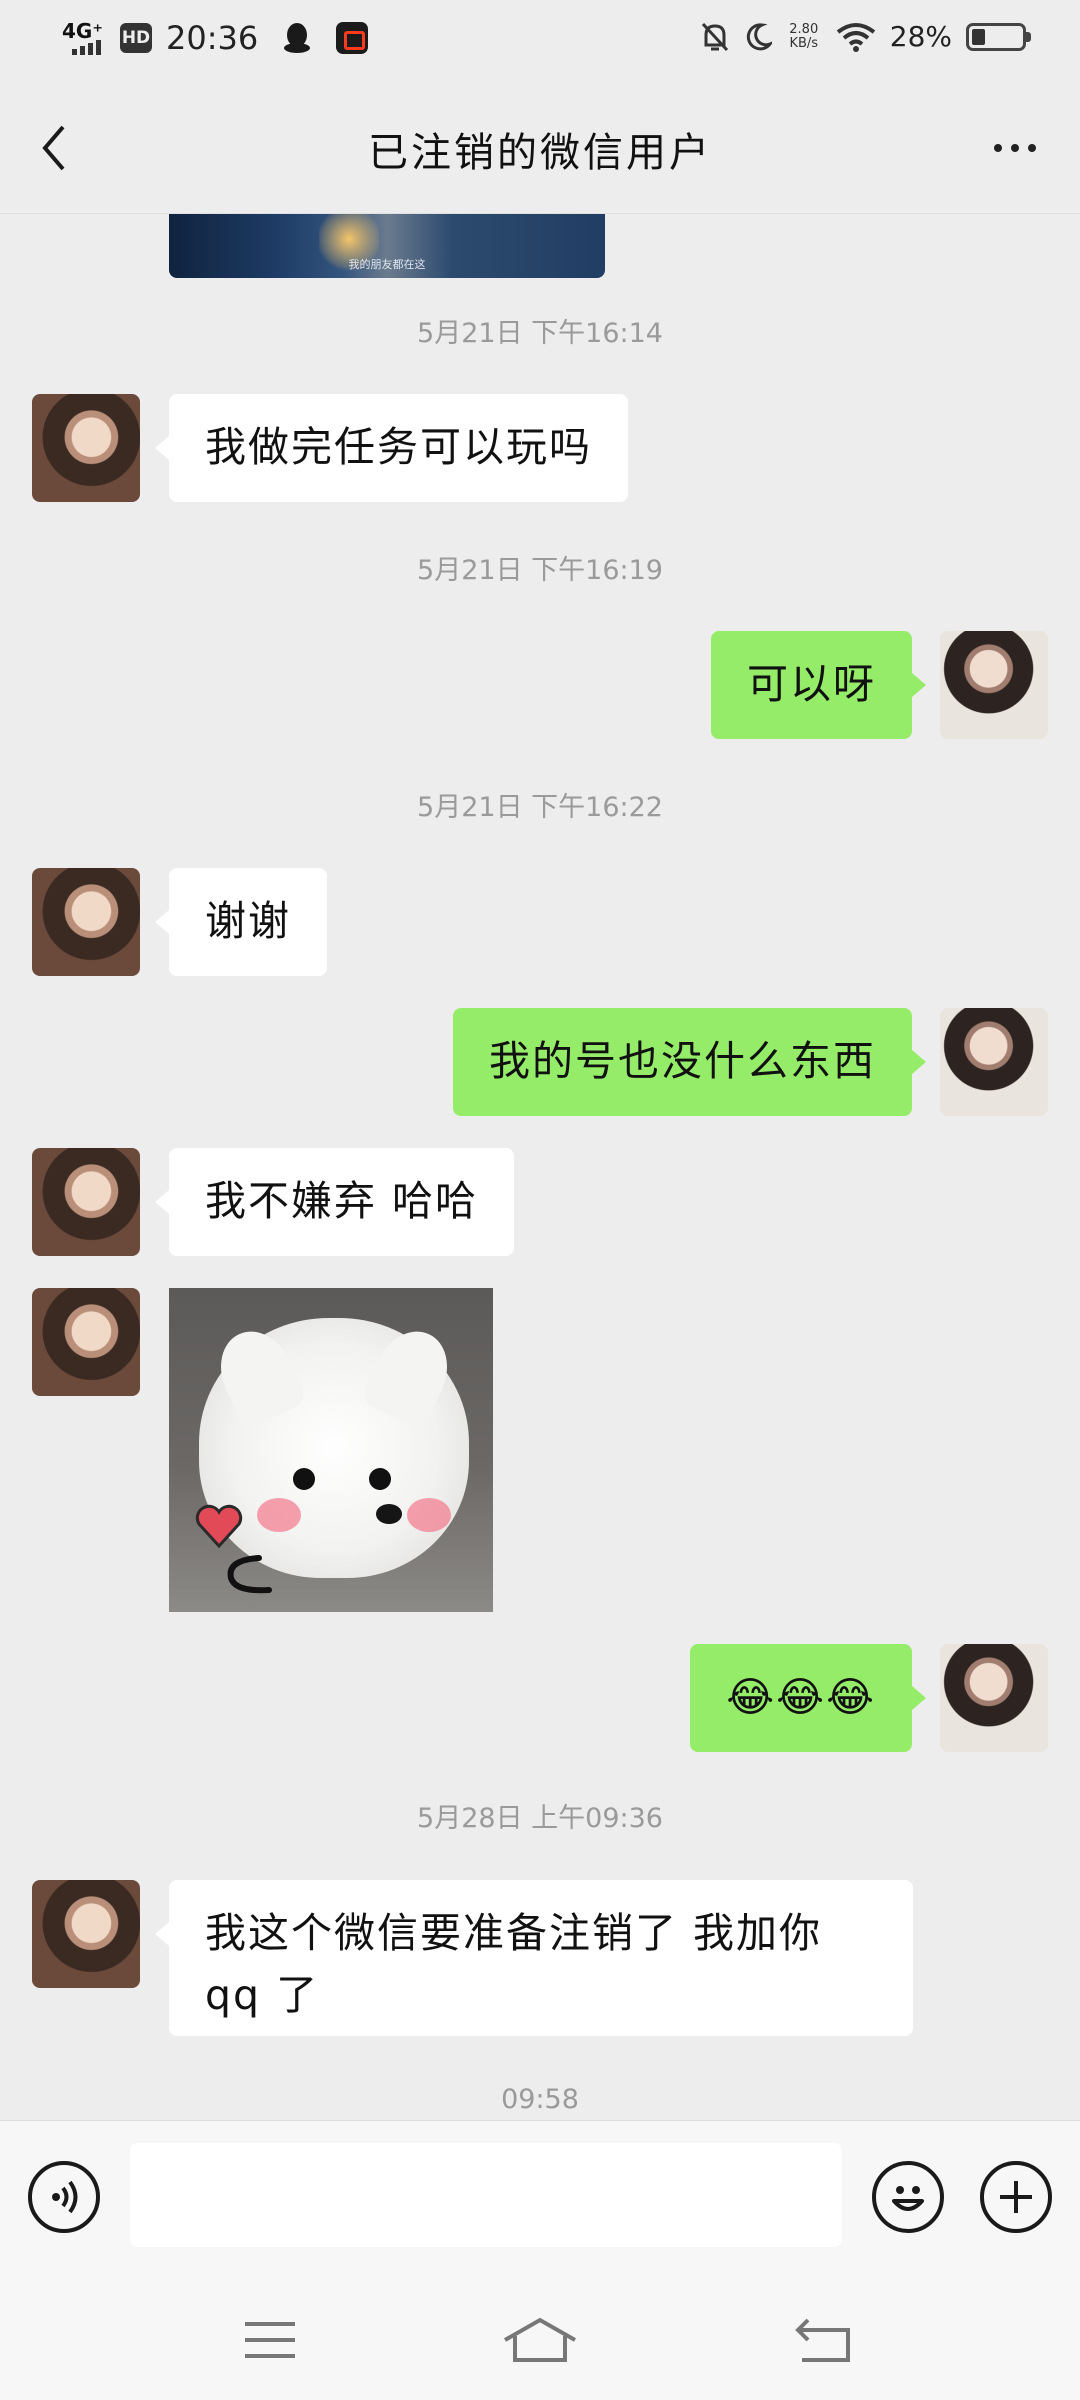  Describe the element at coordinates (486, 2195) in the screenshot. I see `message-input` at that location.